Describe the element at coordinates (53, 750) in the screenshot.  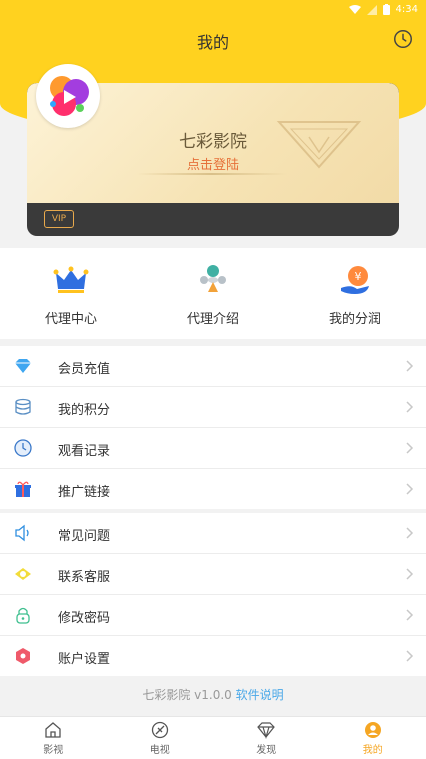
I see `tab-label: 影视` at that location.